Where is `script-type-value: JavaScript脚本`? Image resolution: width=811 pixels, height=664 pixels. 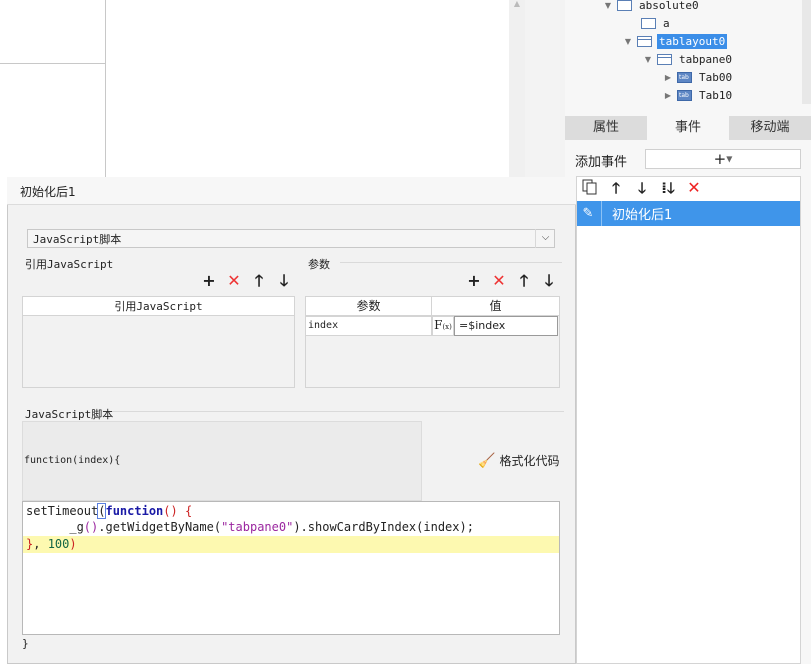
script-type-value: JavaScript脚本 is located at coordinates (77, 239).